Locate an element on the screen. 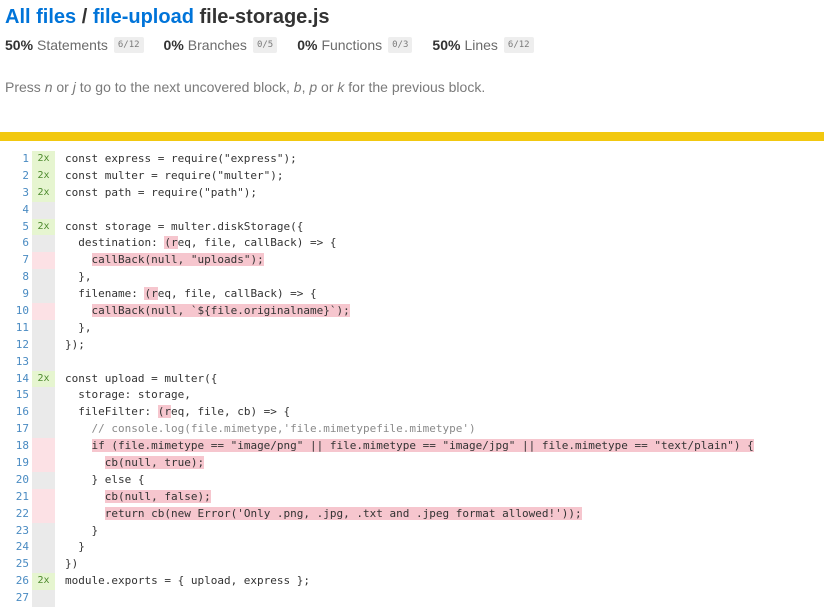 This screenshot has height=607, width=824. uncovered-statement: cb(null, true); is located at coordinates (154, 463).